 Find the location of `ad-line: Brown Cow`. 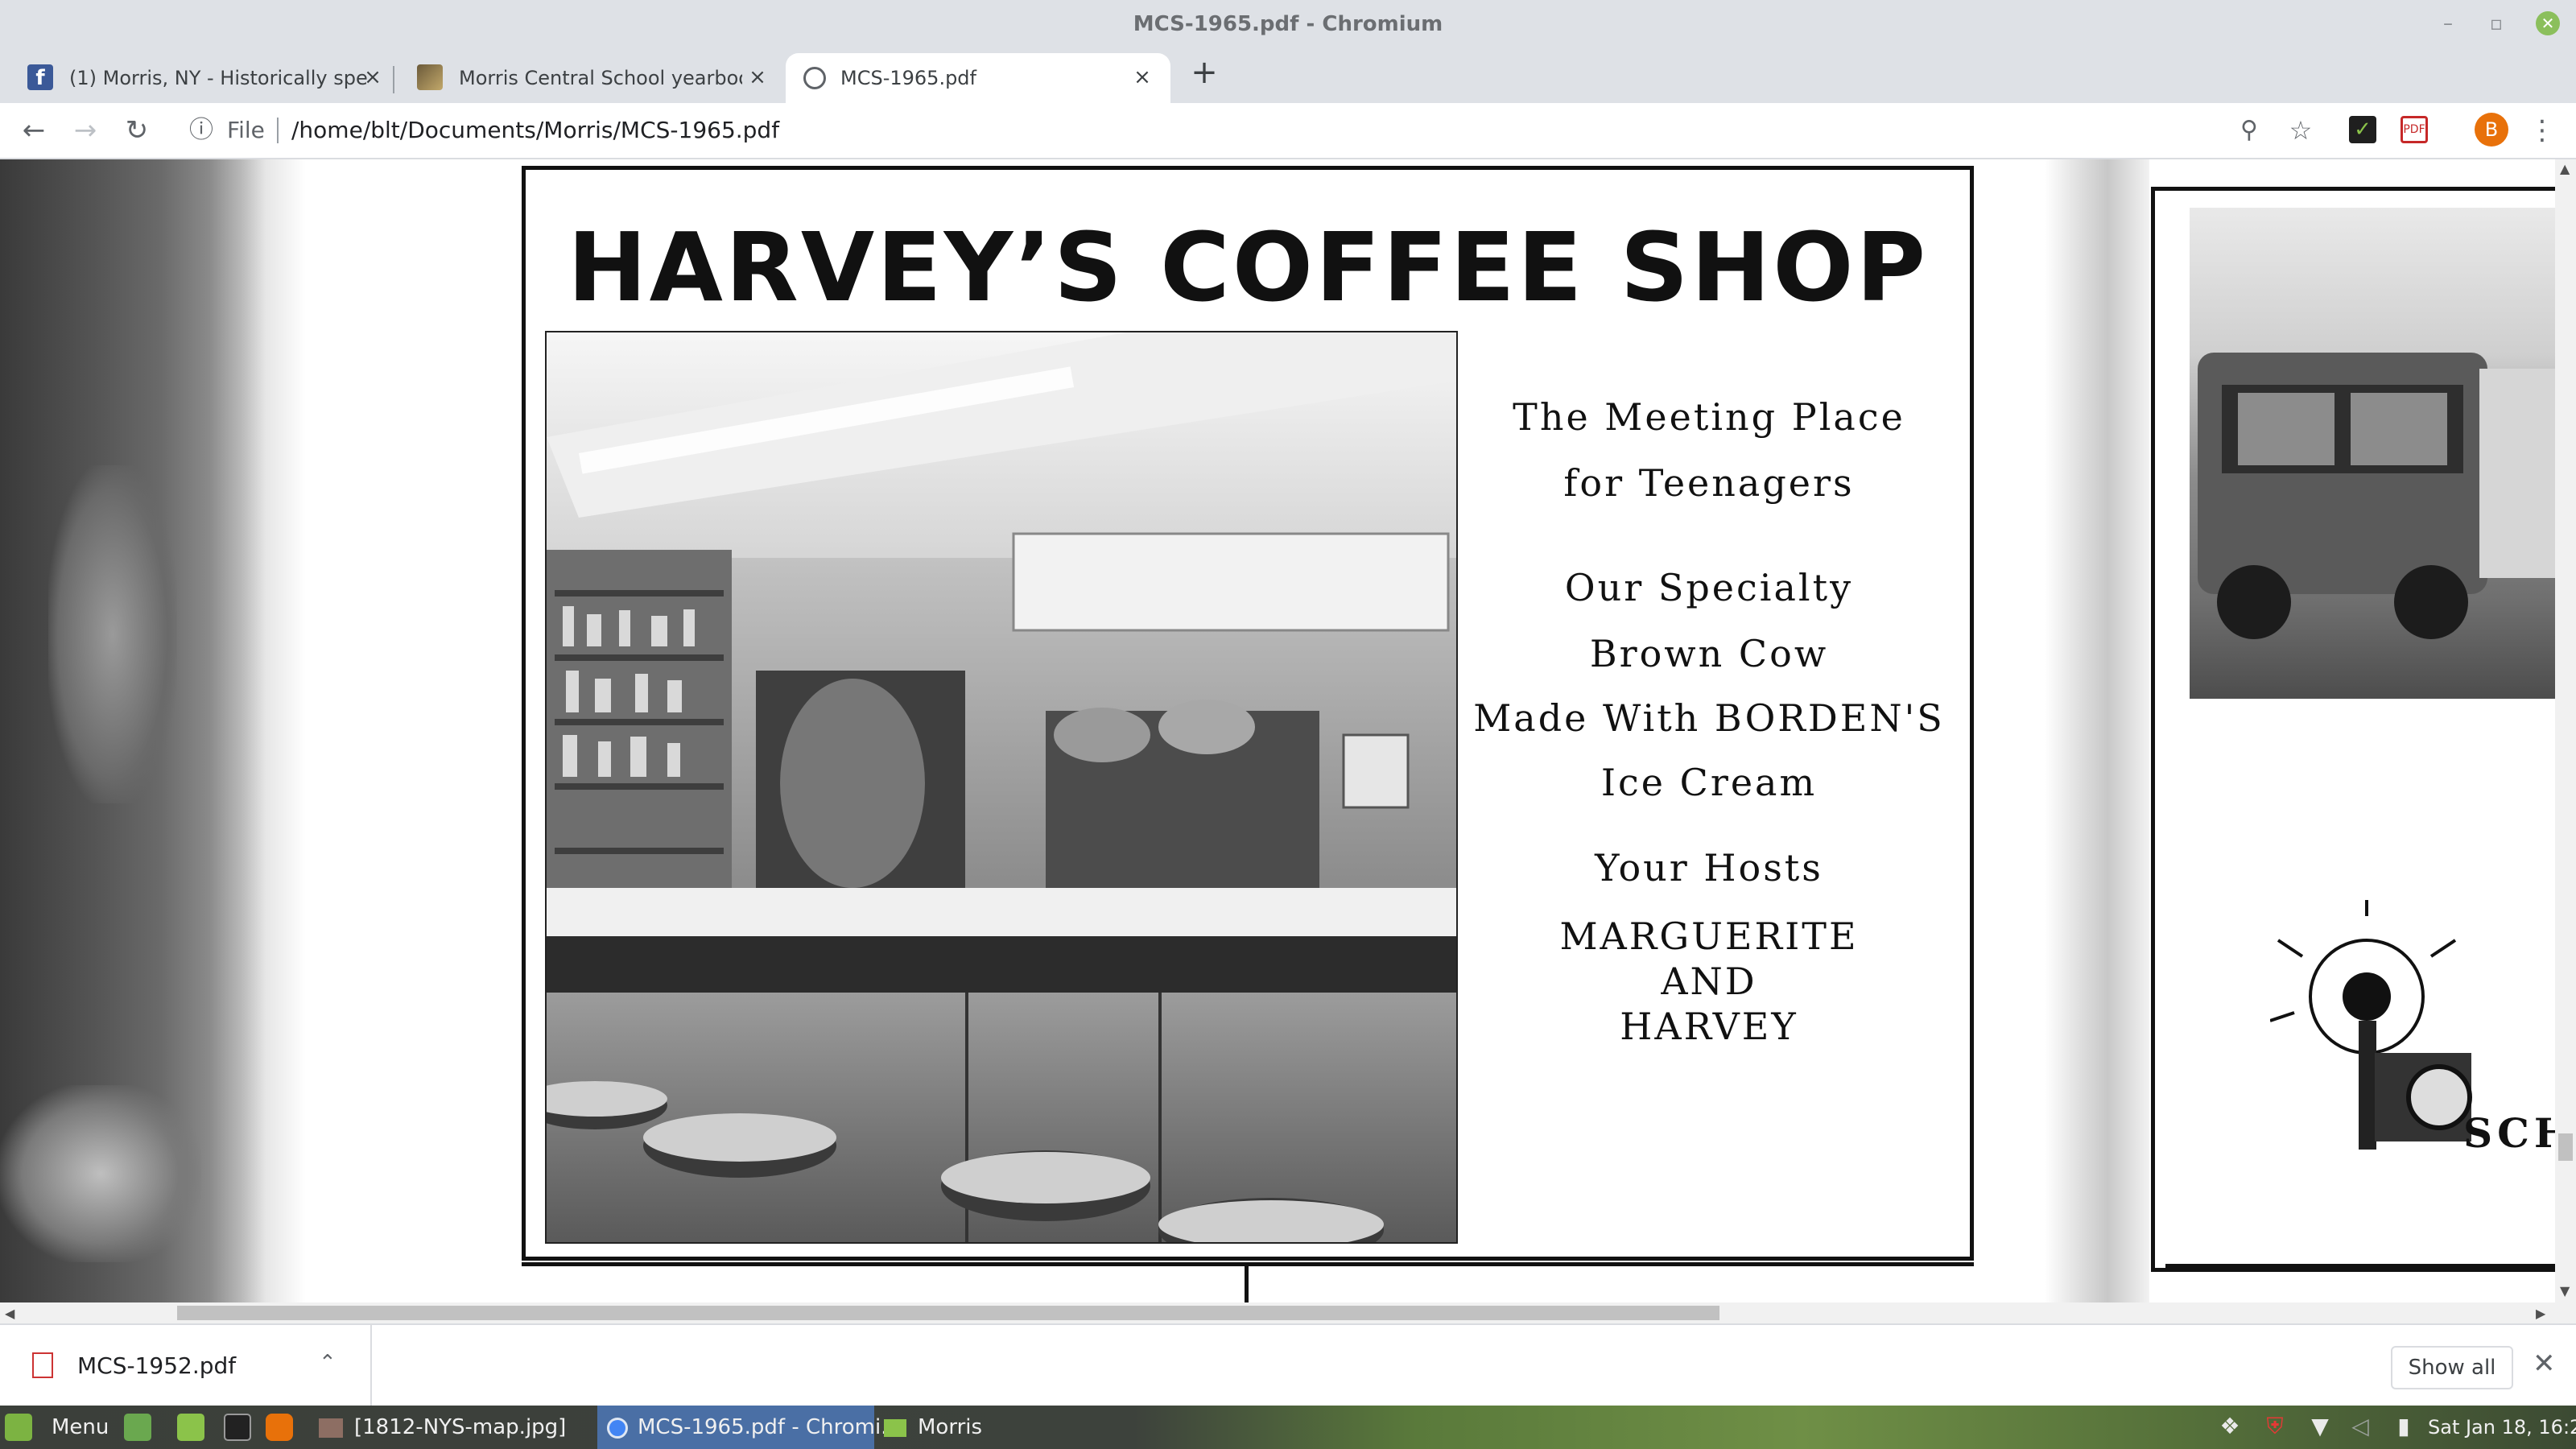

ad-line: Brown Cow is located at coordinates (1709, 653).